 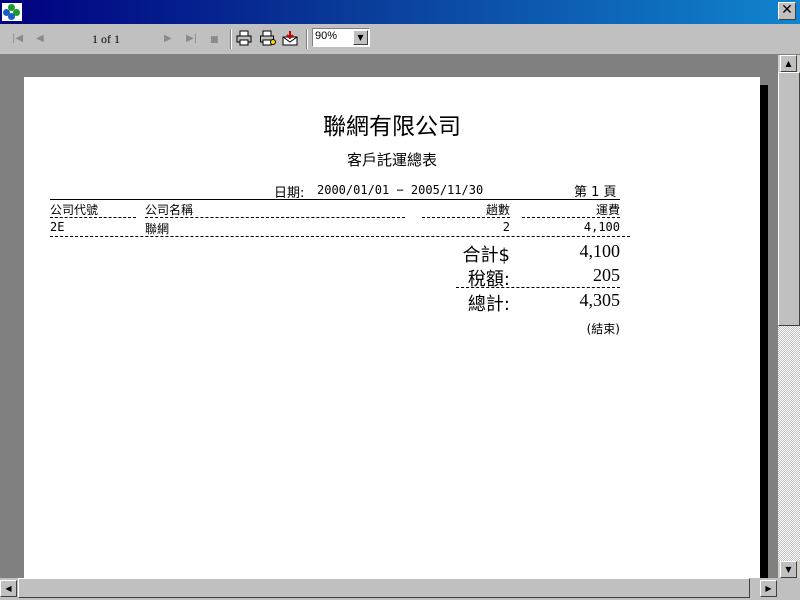 What do you see at coordinates (340, 236) in the screenshot?
I see `row-rule` at bounding box center [340, 236].